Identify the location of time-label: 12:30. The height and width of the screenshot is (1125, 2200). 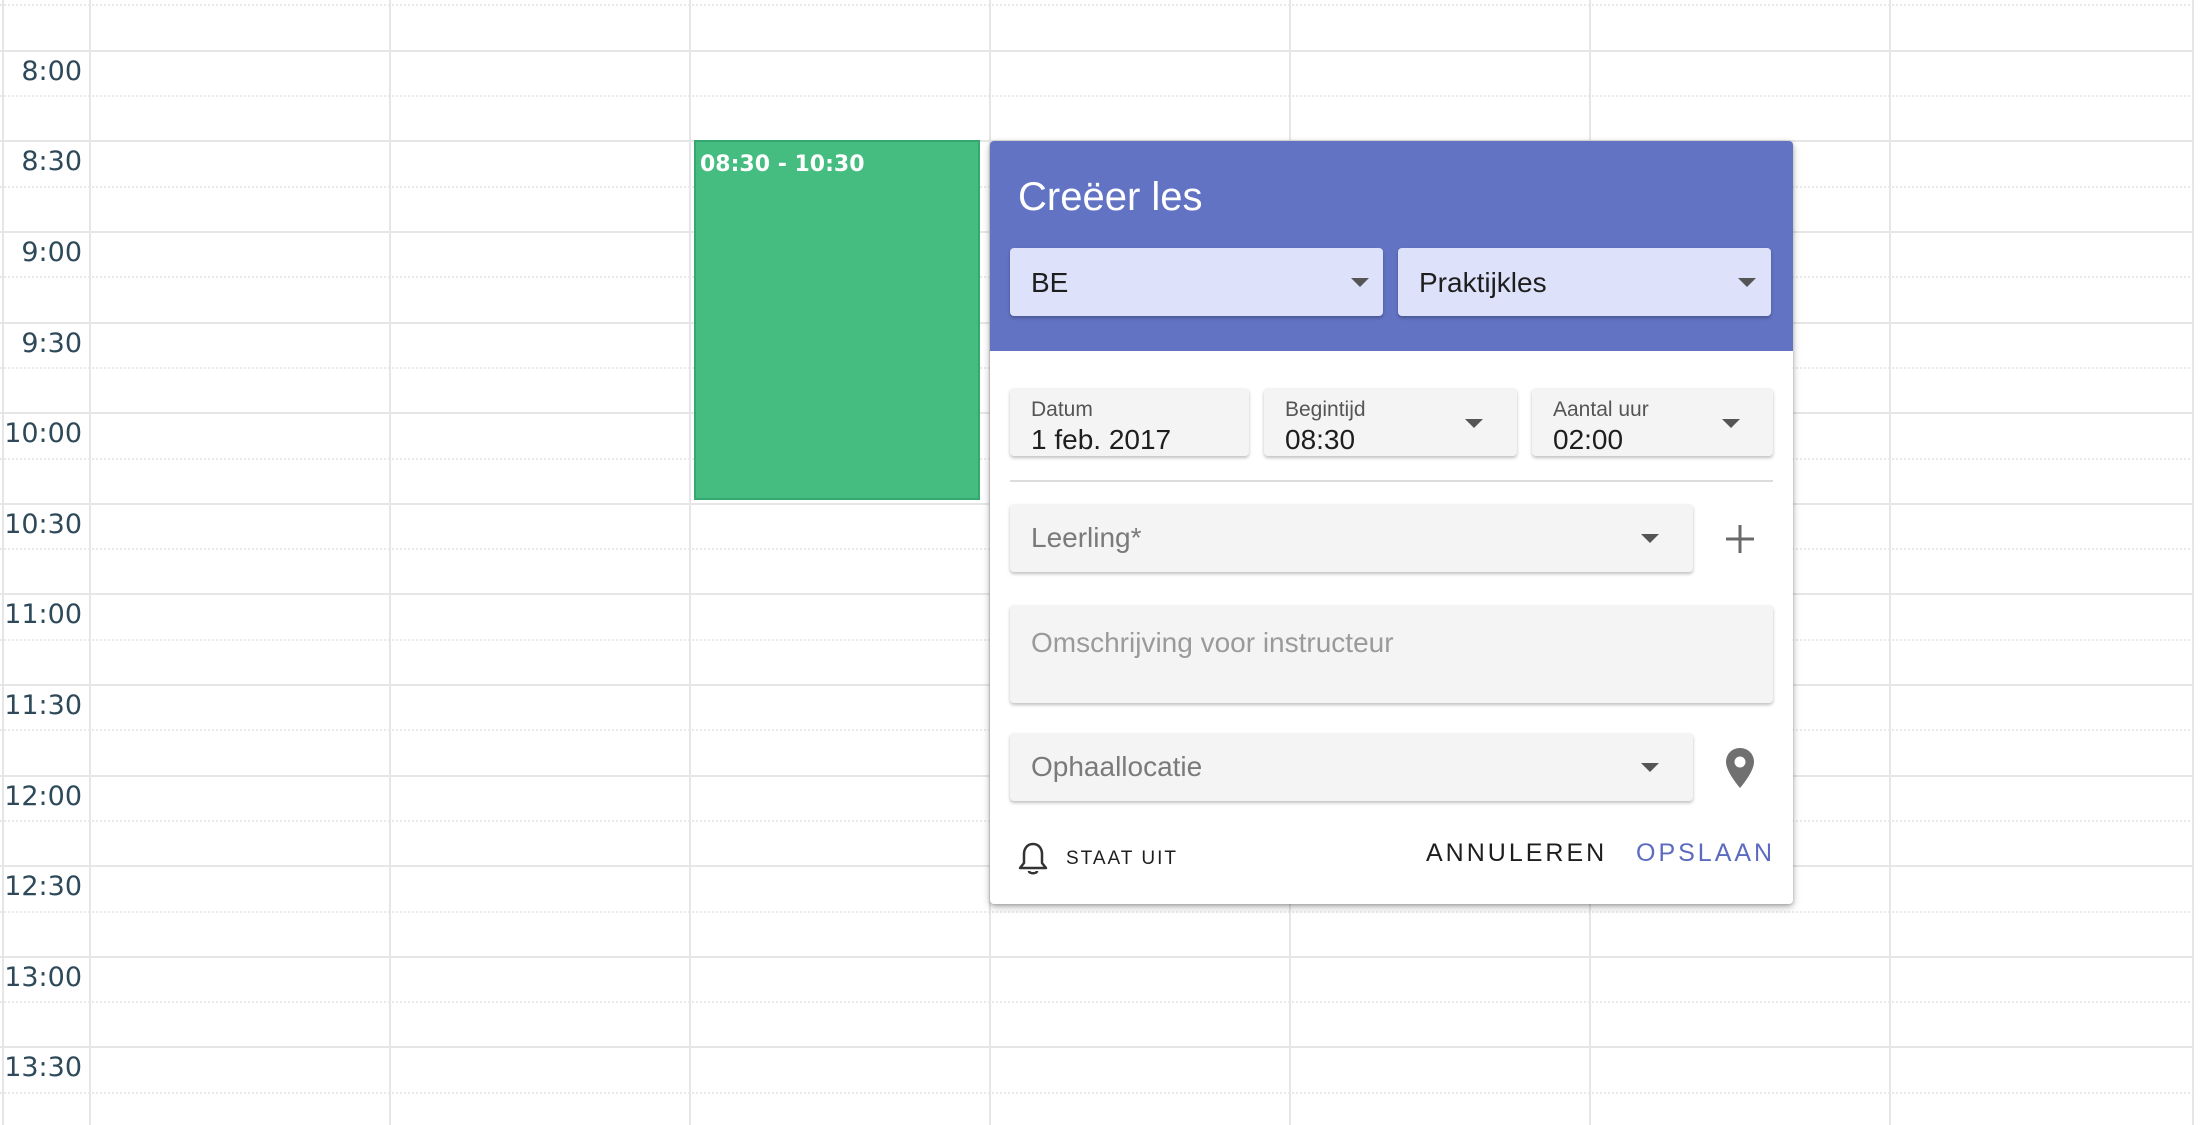
(43, 886).